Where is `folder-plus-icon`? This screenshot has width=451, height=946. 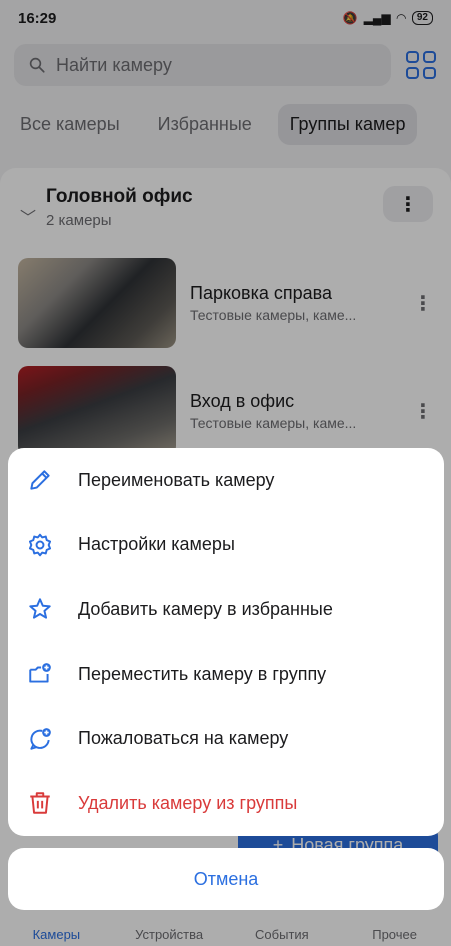 folder-plus-icon is located at coordinates (40, 674).